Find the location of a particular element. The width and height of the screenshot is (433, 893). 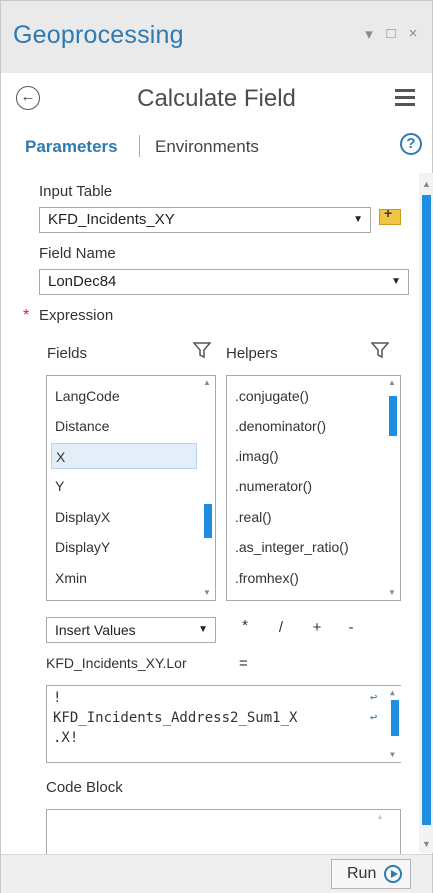

expression-line: KFD_Incidents_Address2_Sum1_X is located at coordinates (175, 718).